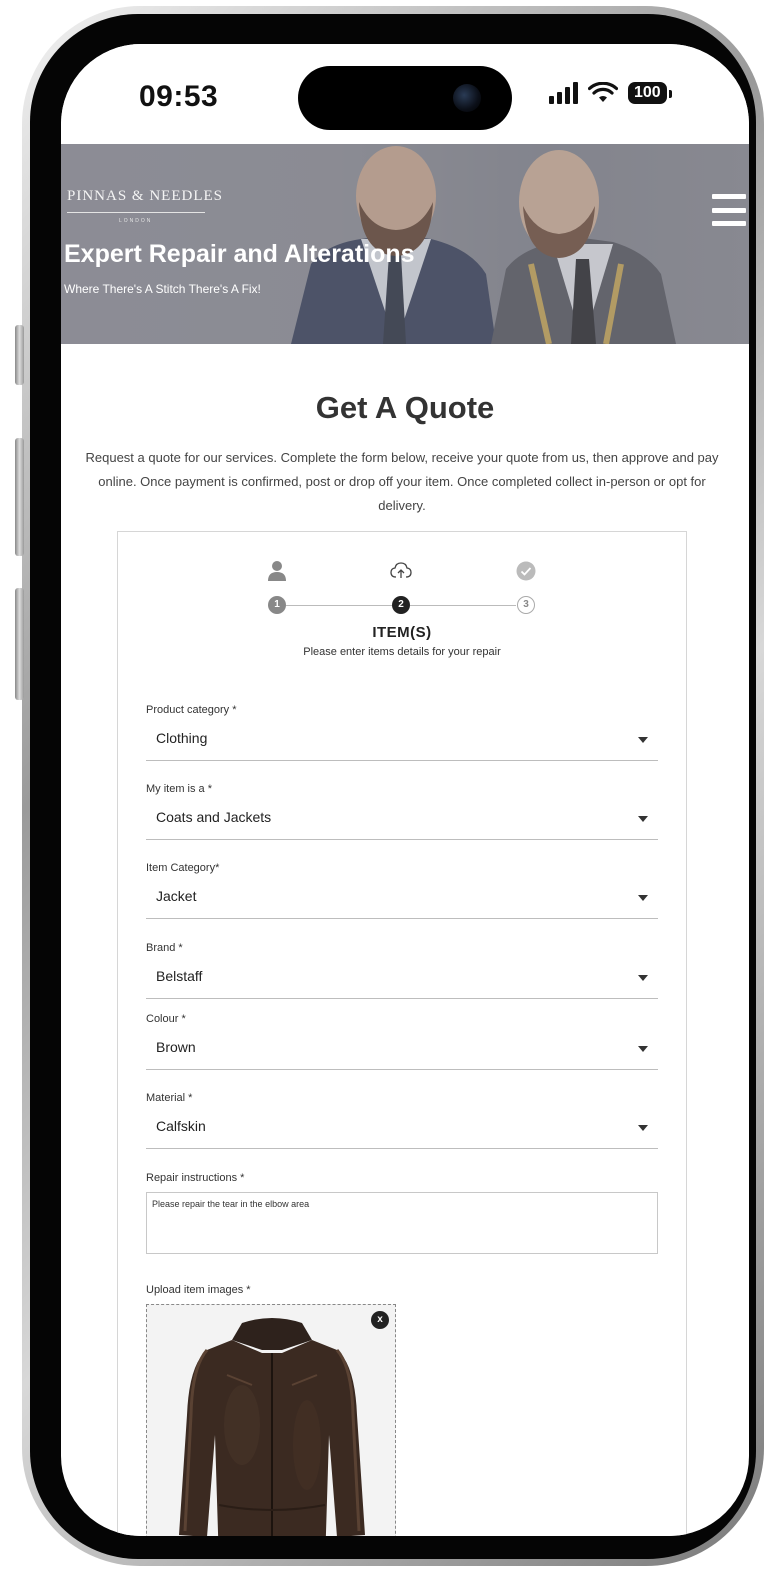 The image size is (766, 1569). What do you see at coordinates (402, 981) in the screenshot?
I see `brand-select: Belstaff` at bounding box center [402, 981].